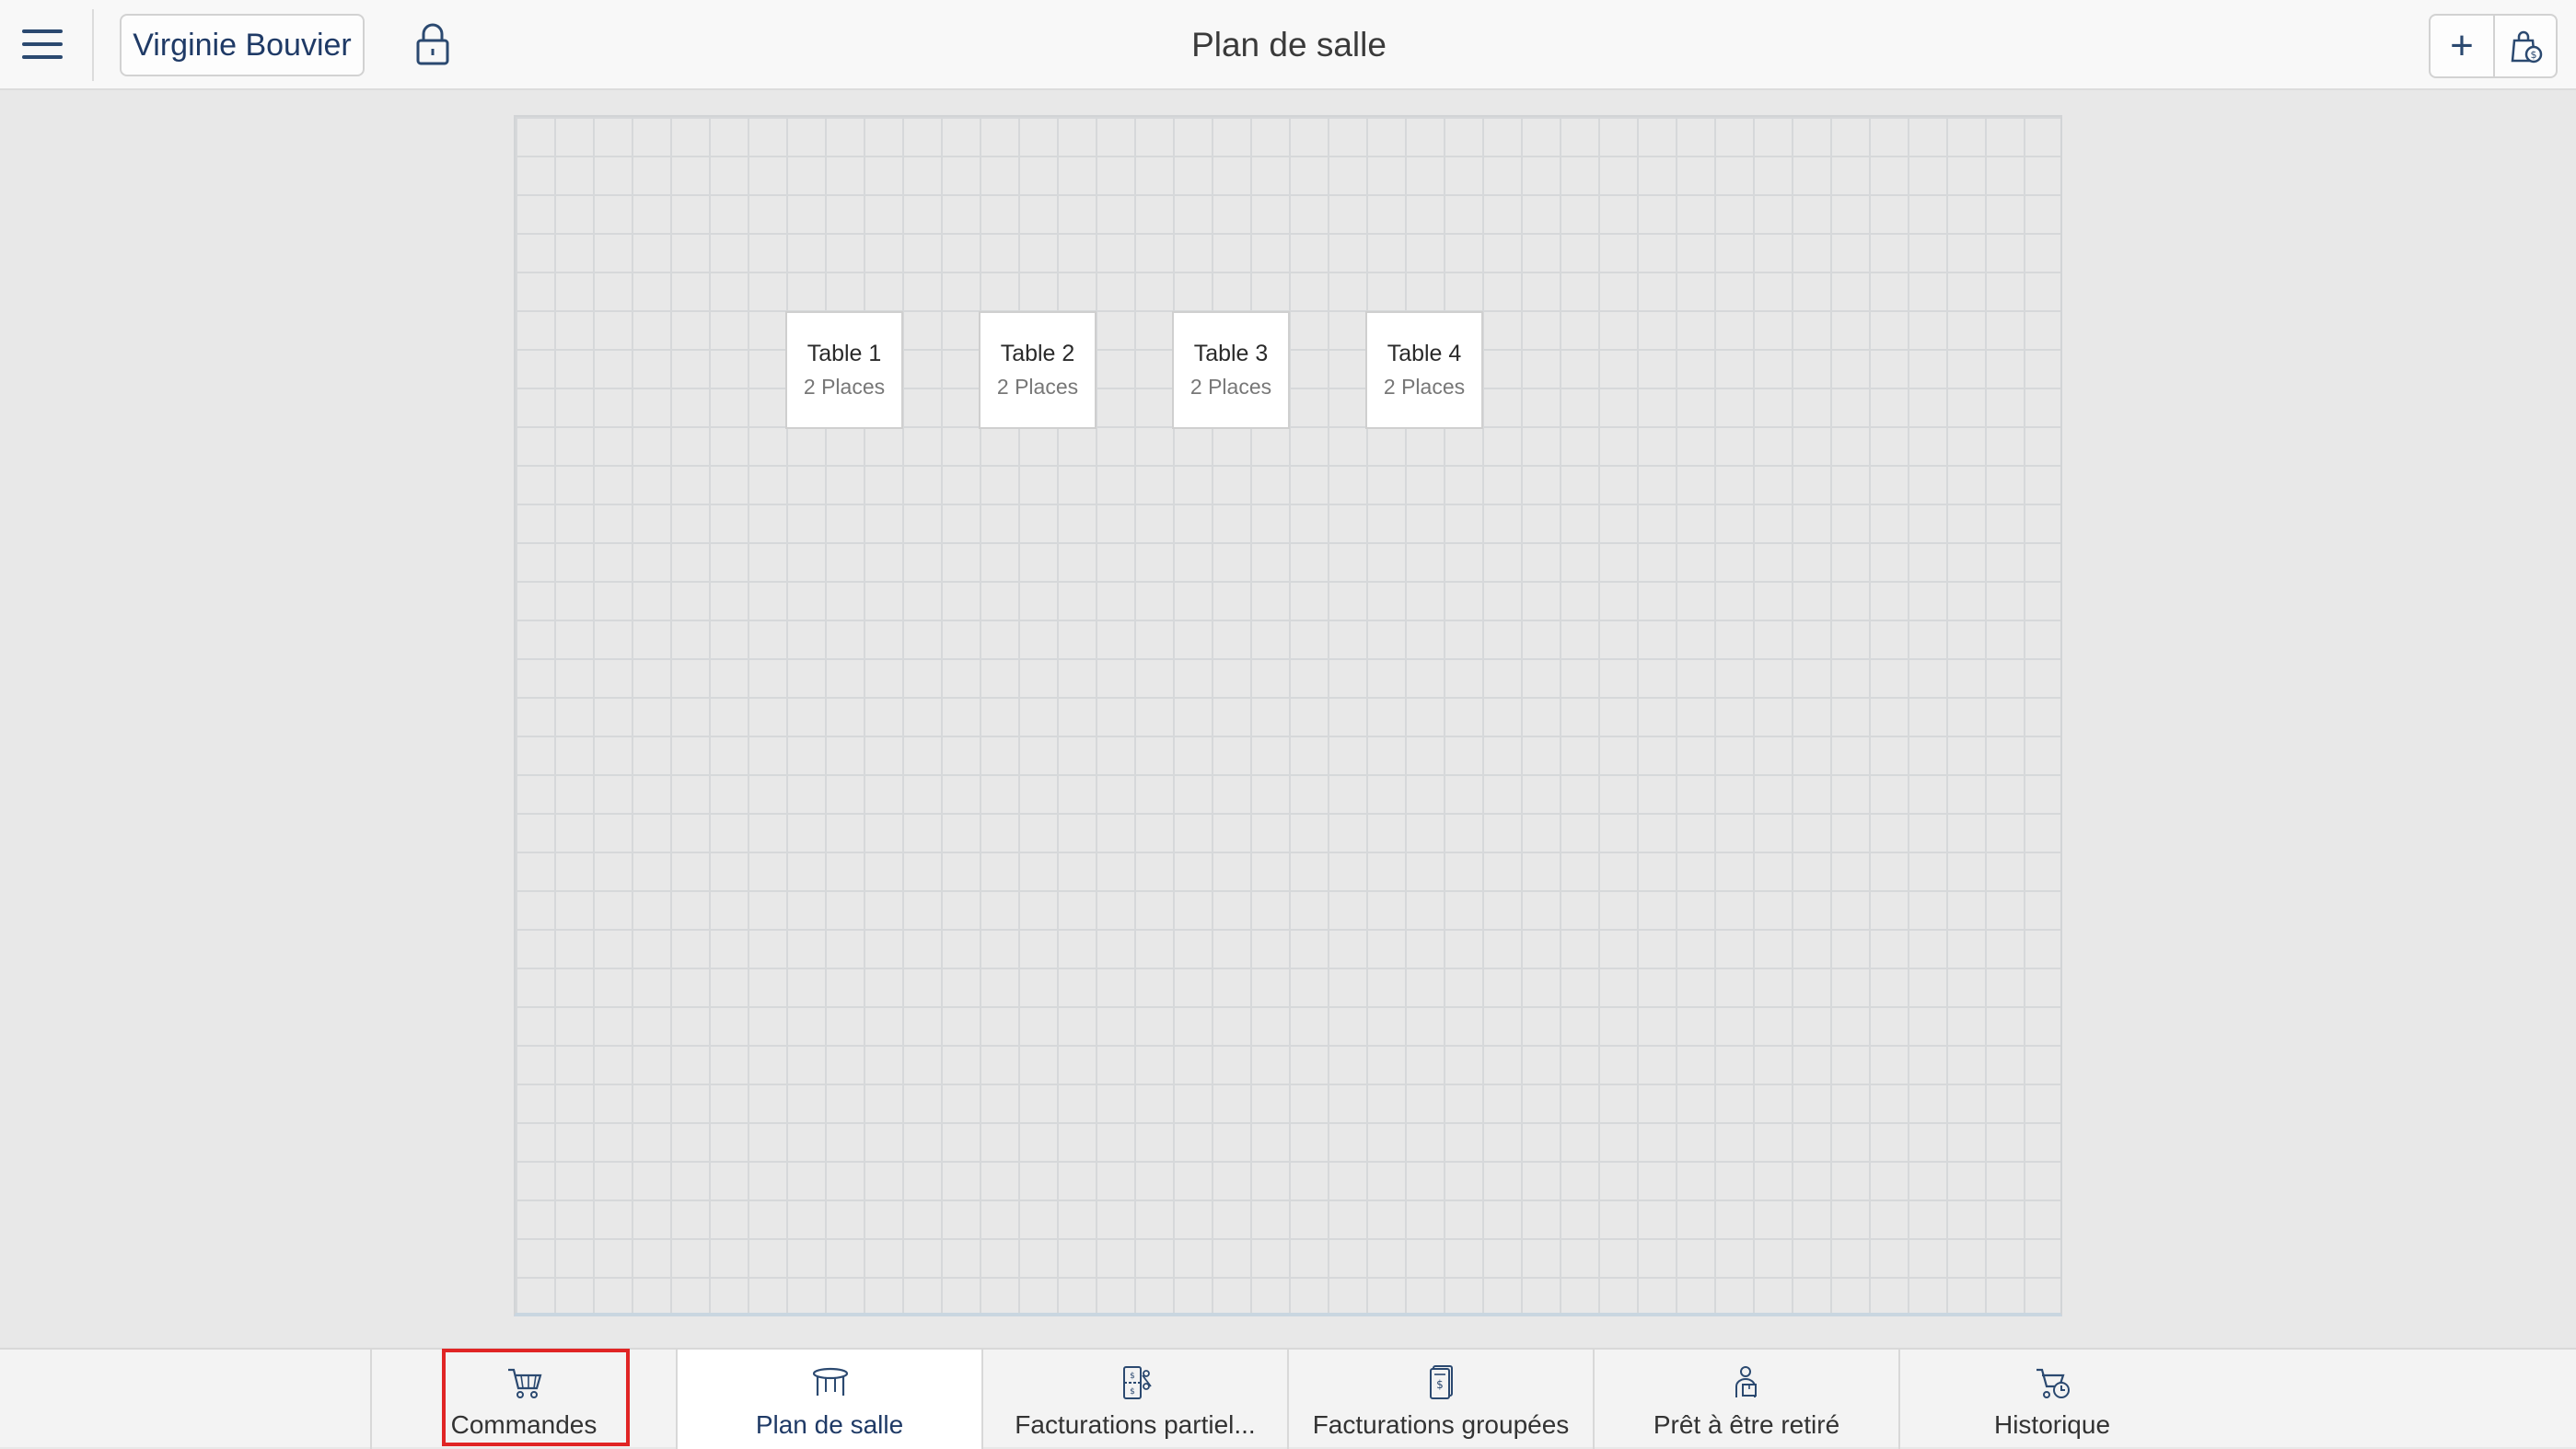 The image size is (2576, 1449). I want to click on table-name: Table 3, so click(1231, 353).